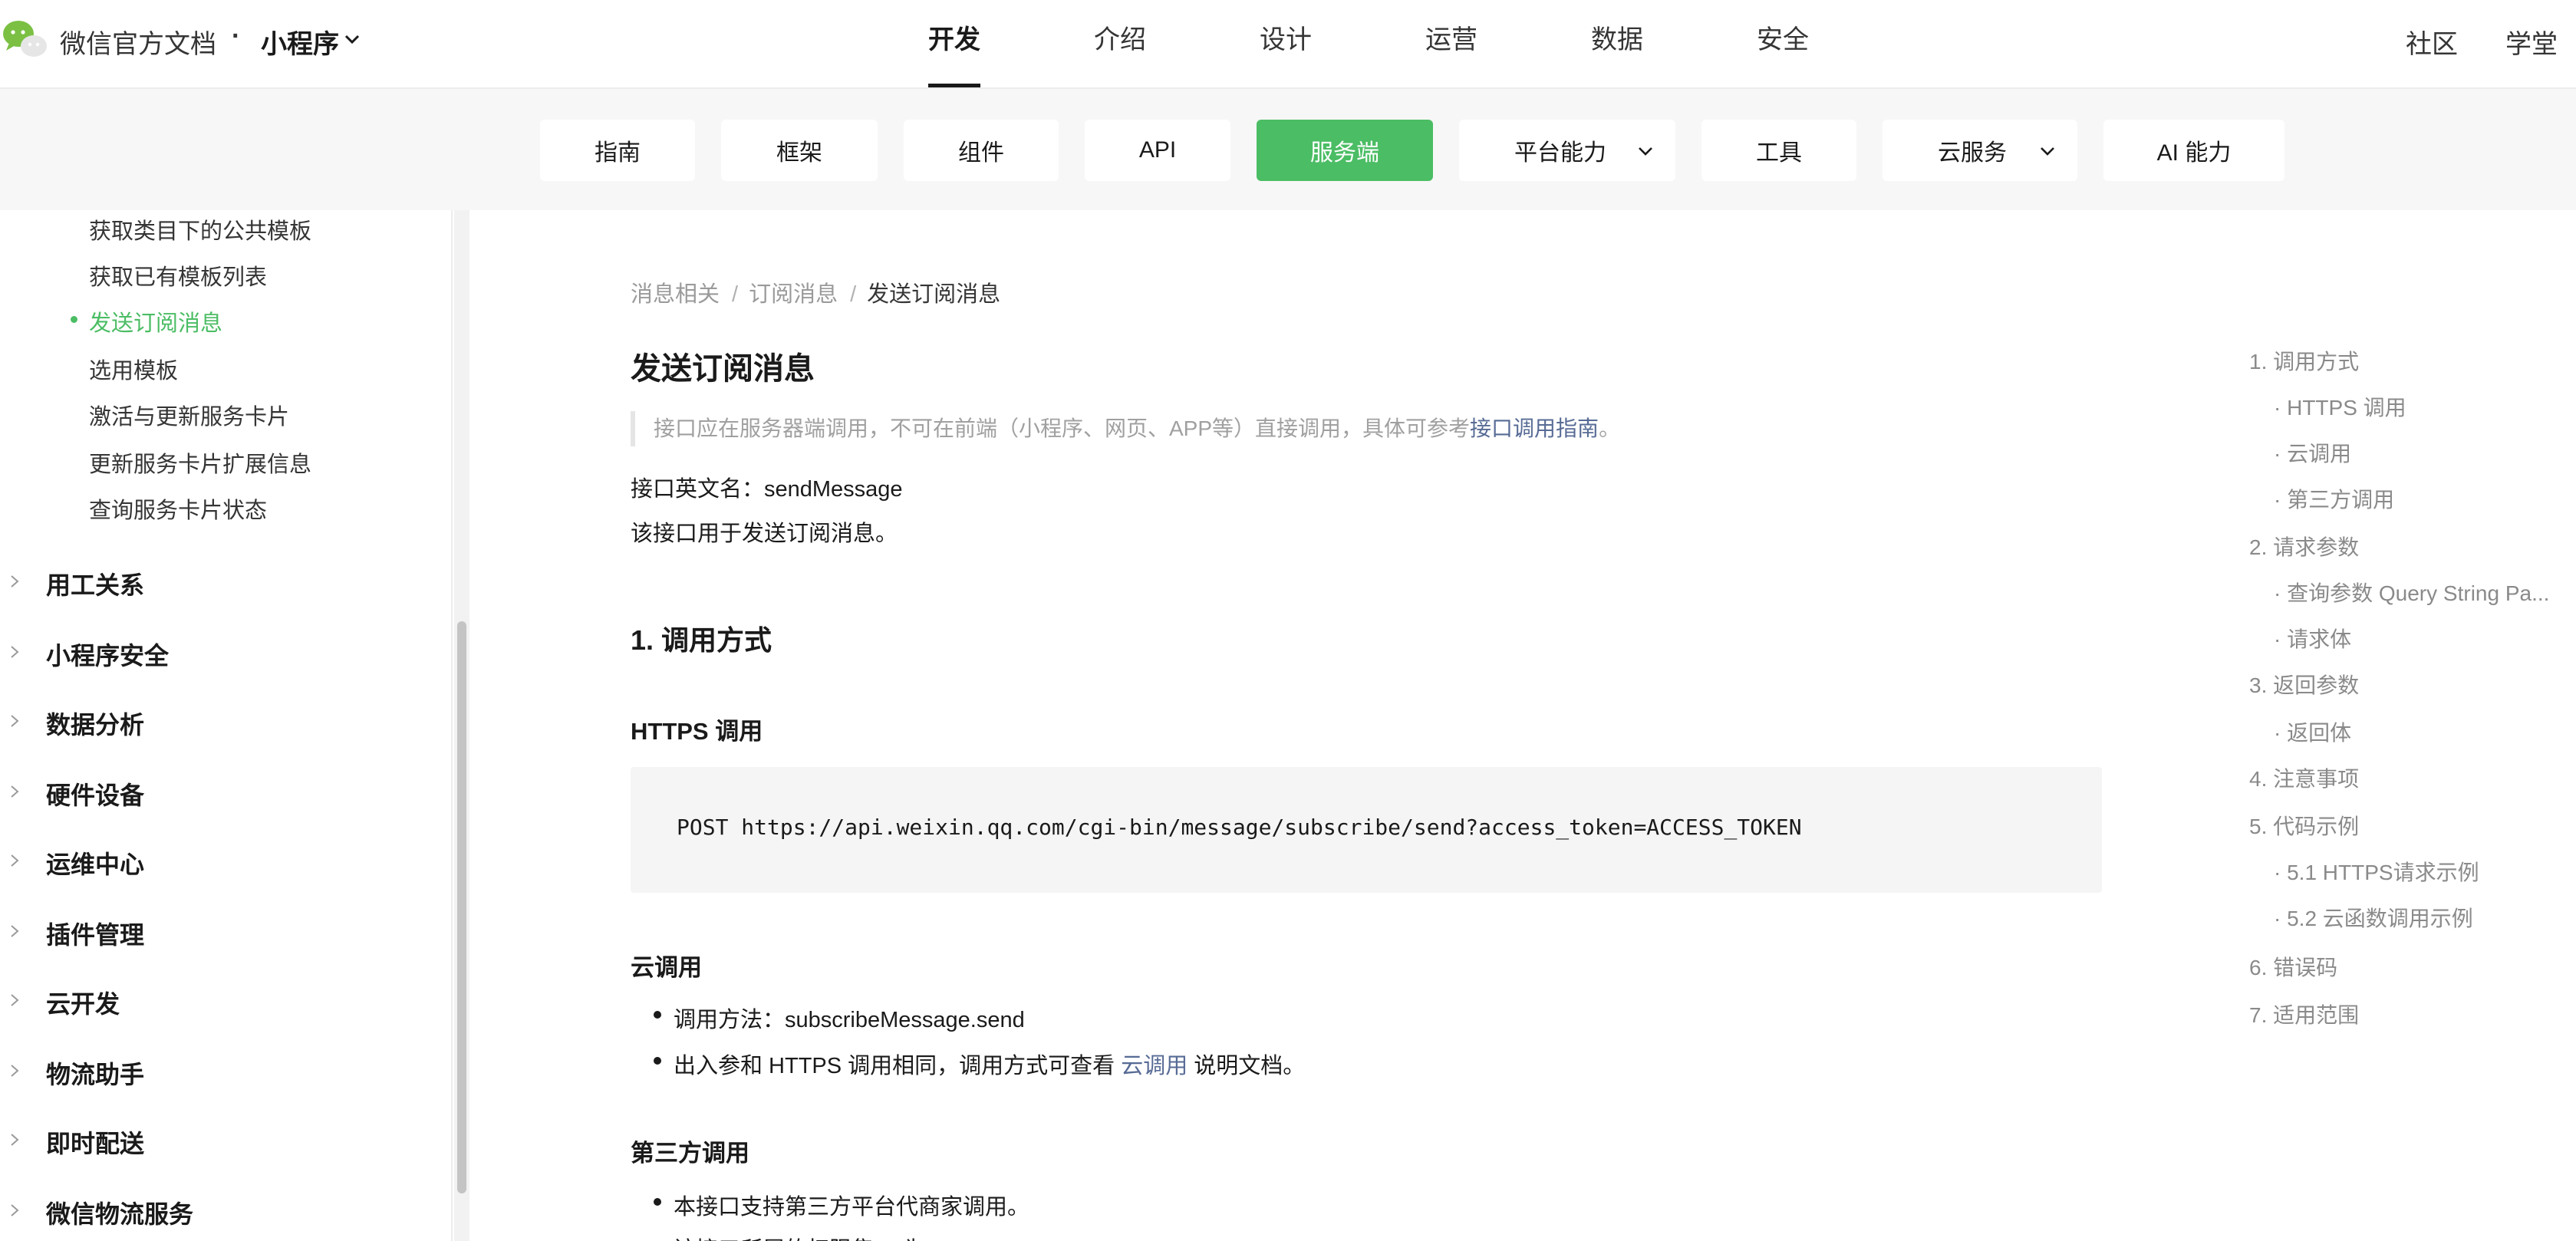  What do you see at coordinates (1617, 45) in the screenshot?
I see `nav-tab-data: 数据` at bounding box center [1617, 45].